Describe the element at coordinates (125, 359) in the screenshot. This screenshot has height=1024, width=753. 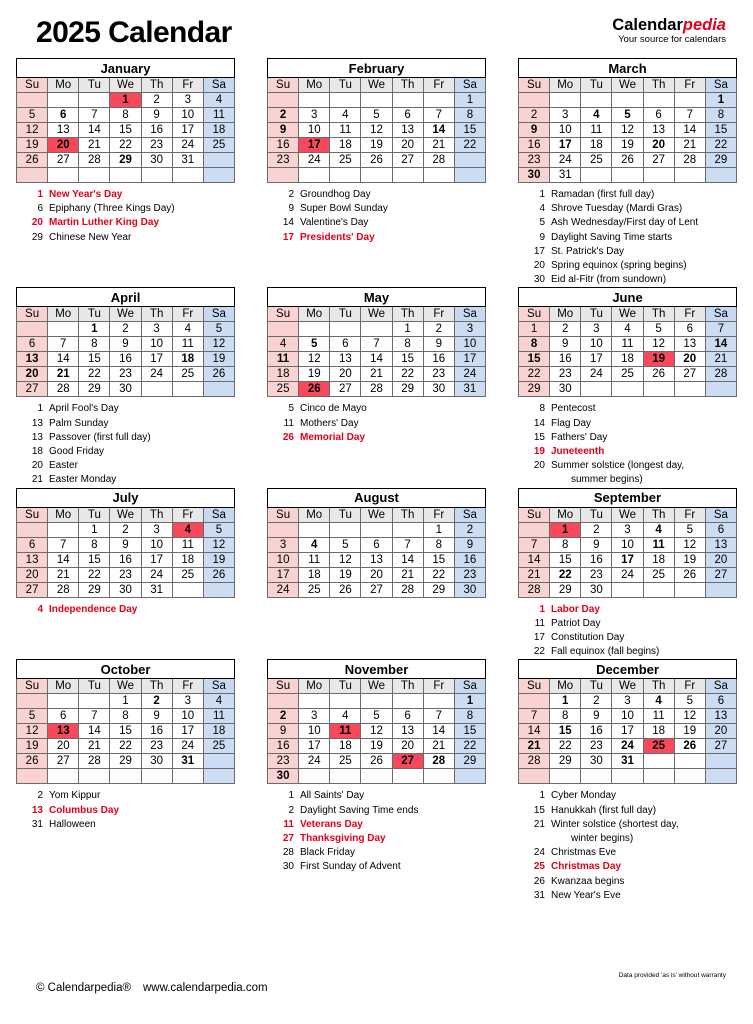
I see `day-cell: 16` at that location.